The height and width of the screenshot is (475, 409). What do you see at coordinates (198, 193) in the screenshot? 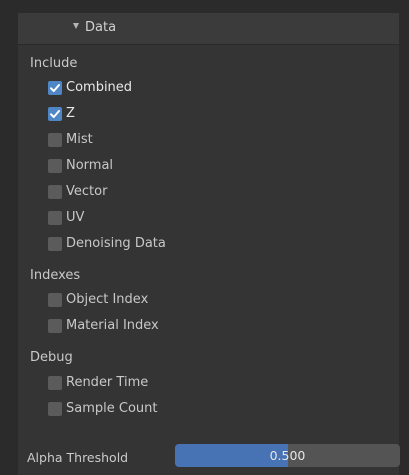
I see `checkbox-vector: Vector` at bounding box center [198, 193].